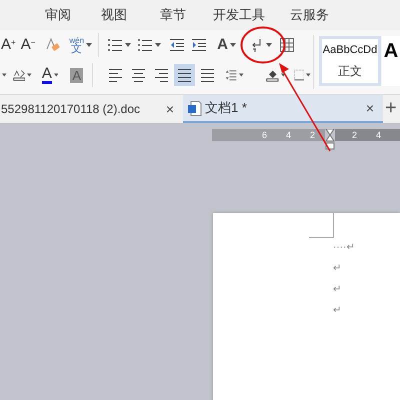  I want to click on distributed-icon, so click(207, 75).